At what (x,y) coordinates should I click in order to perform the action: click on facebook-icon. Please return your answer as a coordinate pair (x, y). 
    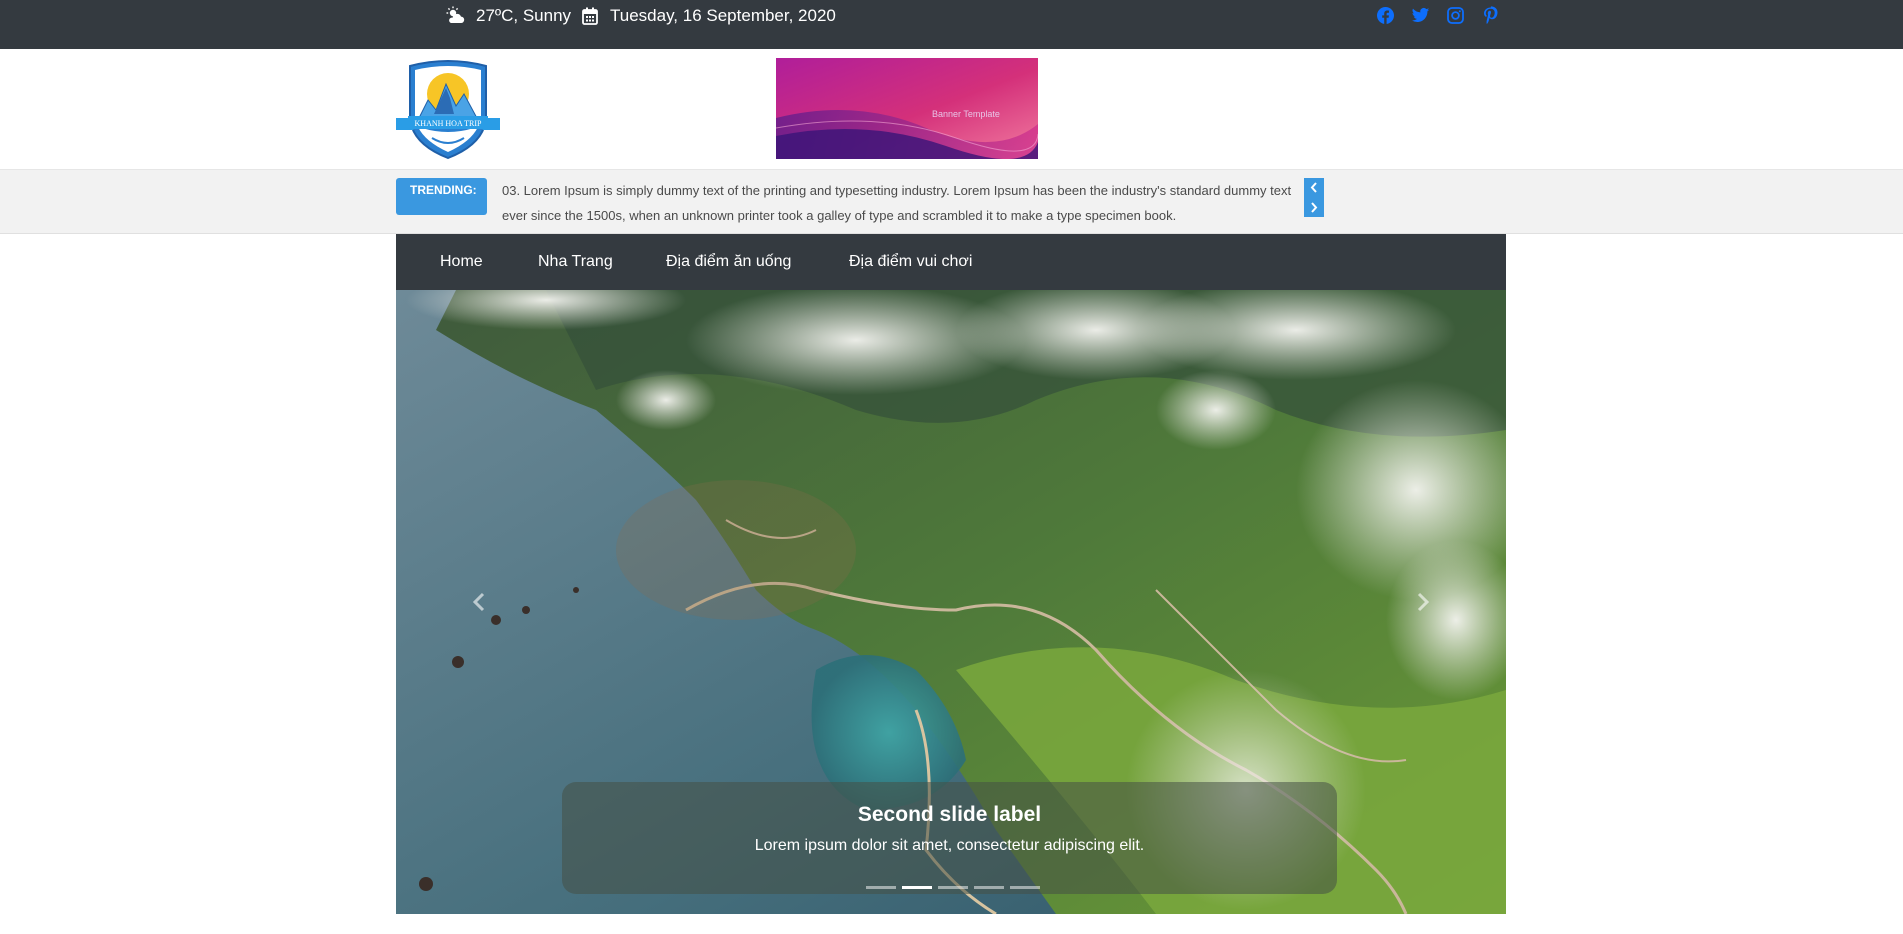
    Looking at the image, I should click on (1385, 15).